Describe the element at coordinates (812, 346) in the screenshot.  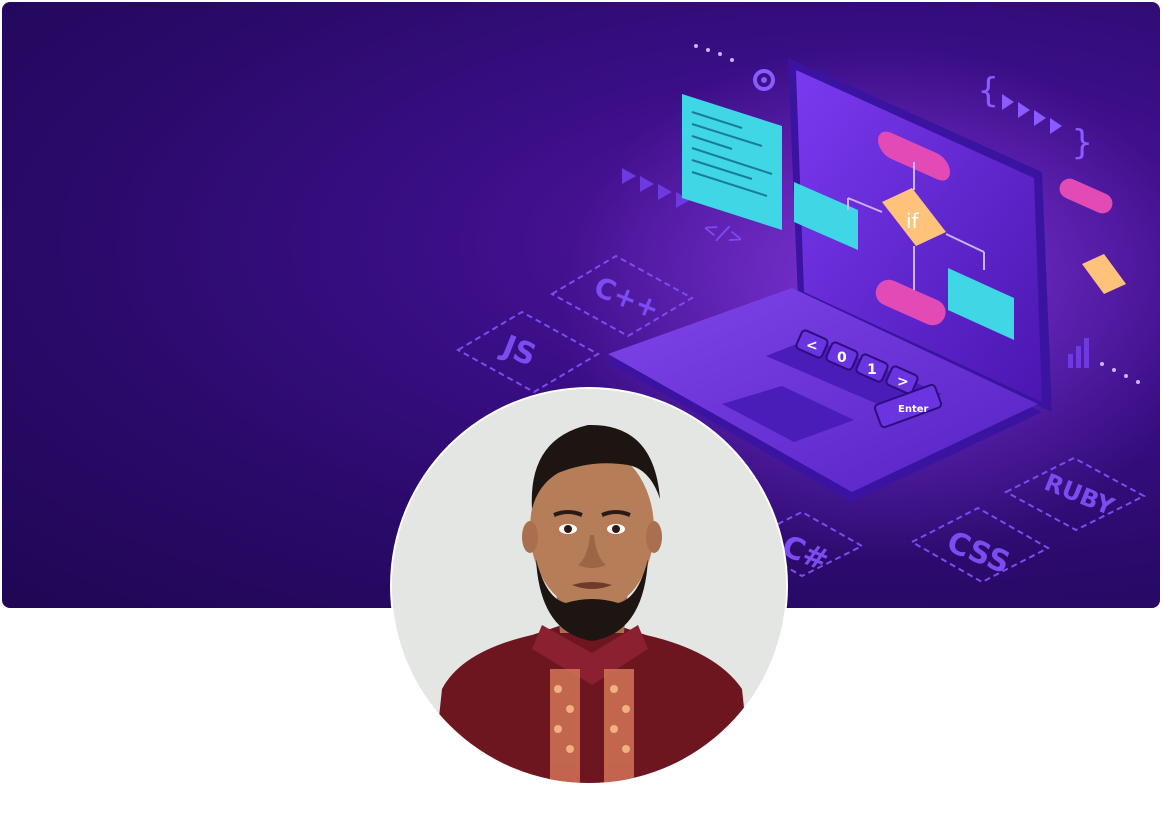
I see `key-left: <` at that location.